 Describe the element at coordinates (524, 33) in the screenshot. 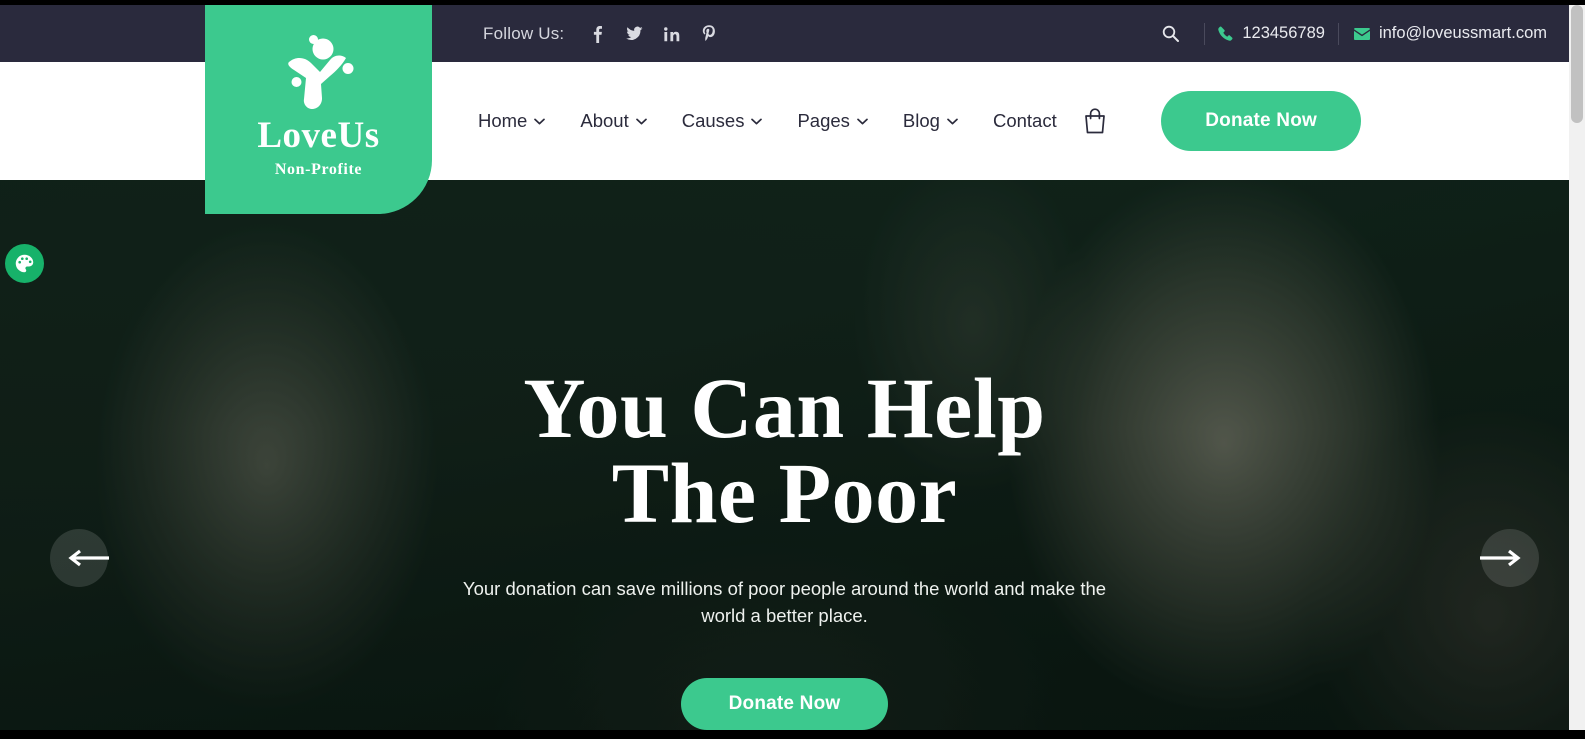

I see `follow-us-label: Follow Us:` at that location.